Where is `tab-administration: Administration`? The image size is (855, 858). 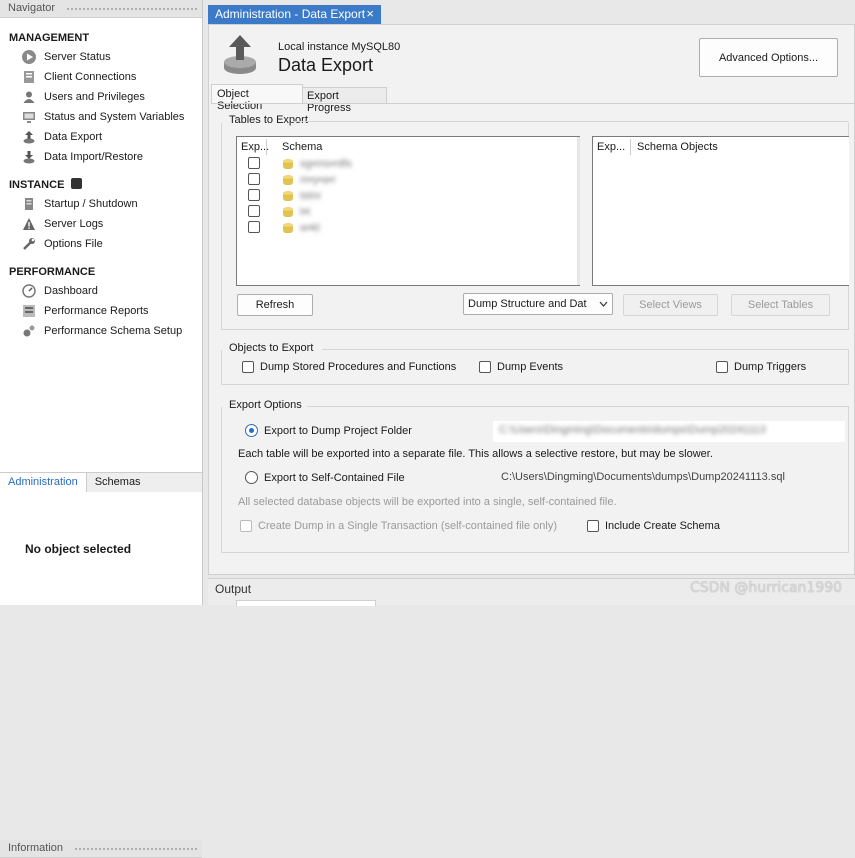 tab-administration: Administration is located at coordinates (43, 482).